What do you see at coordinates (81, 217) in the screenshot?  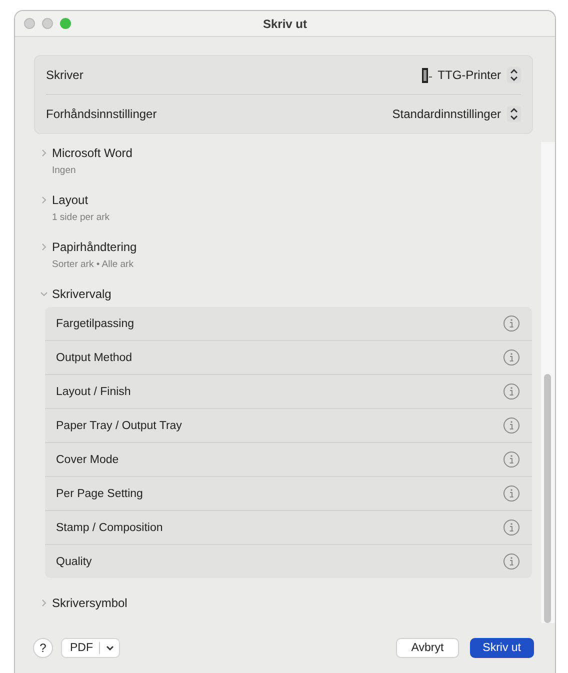 I see `section-summary: 1 side per ark` at bounding box center [81, 217].